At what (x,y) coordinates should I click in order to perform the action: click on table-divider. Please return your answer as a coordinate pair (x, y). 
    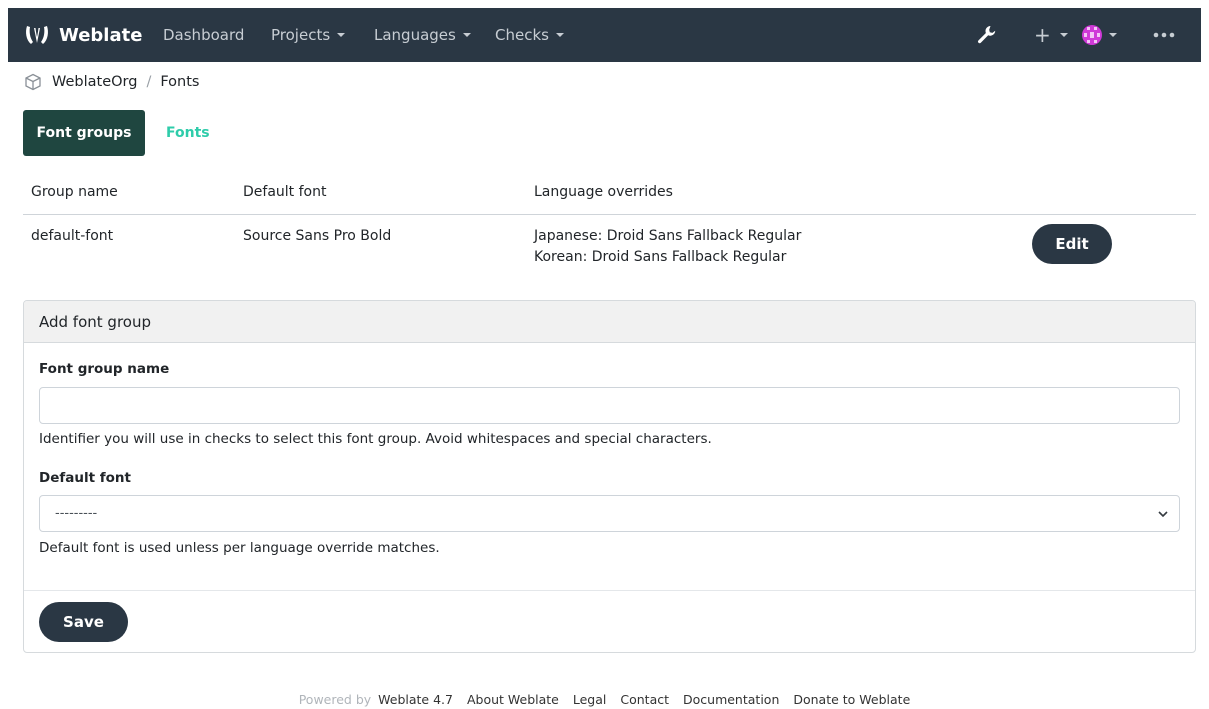
    Looking at the image, I should click on (609, 214).